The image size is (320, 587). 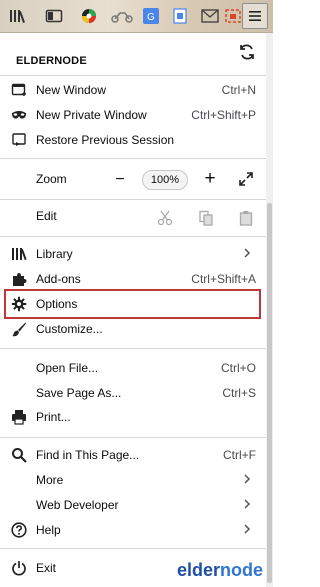 What do you see at coordinates (133, 179) in the screenshot?
I see `zoom-controls: − 100% +` at bounding box center [133, 179].